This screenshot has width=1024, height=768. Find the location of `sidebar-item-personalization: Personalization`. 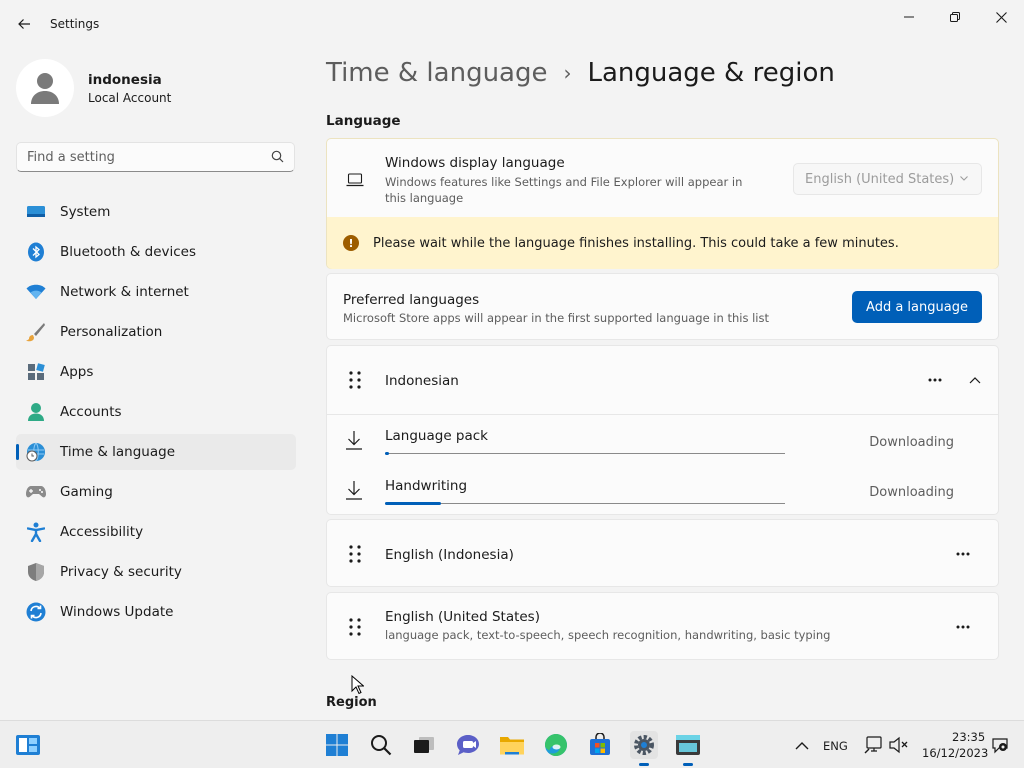

sidebar-item-personalization: Personalization is located at coordinates (156, 332).